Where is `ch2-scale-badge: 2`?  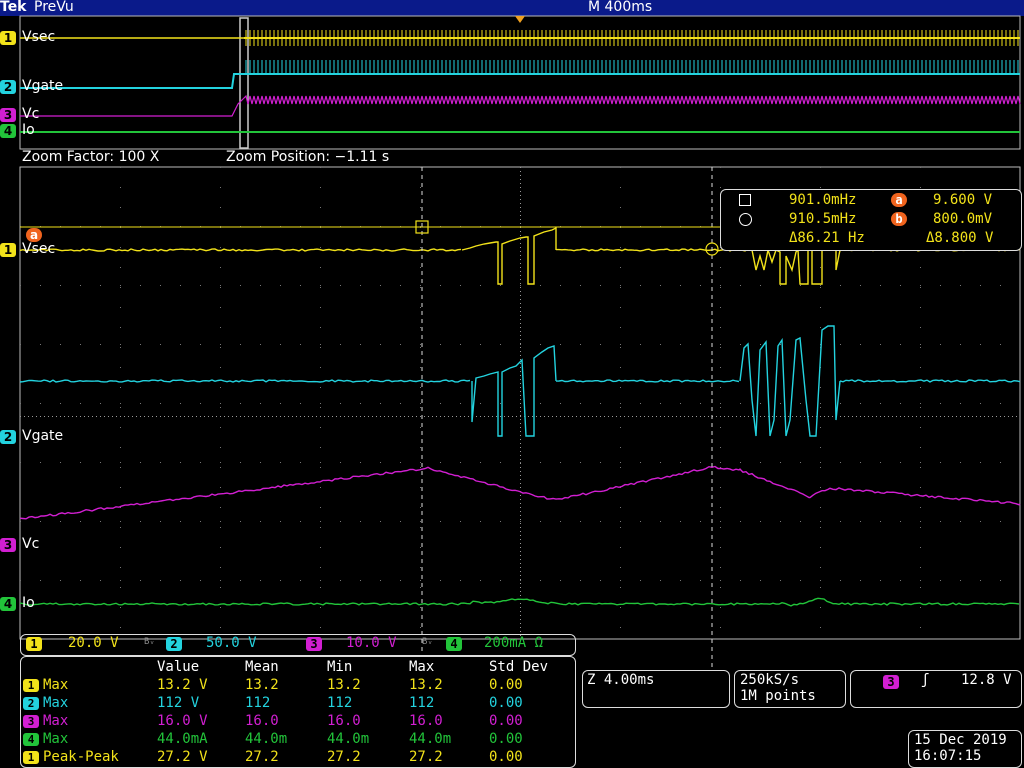 ch2-scale-badge: 2 is located at coordinates (174, 644).